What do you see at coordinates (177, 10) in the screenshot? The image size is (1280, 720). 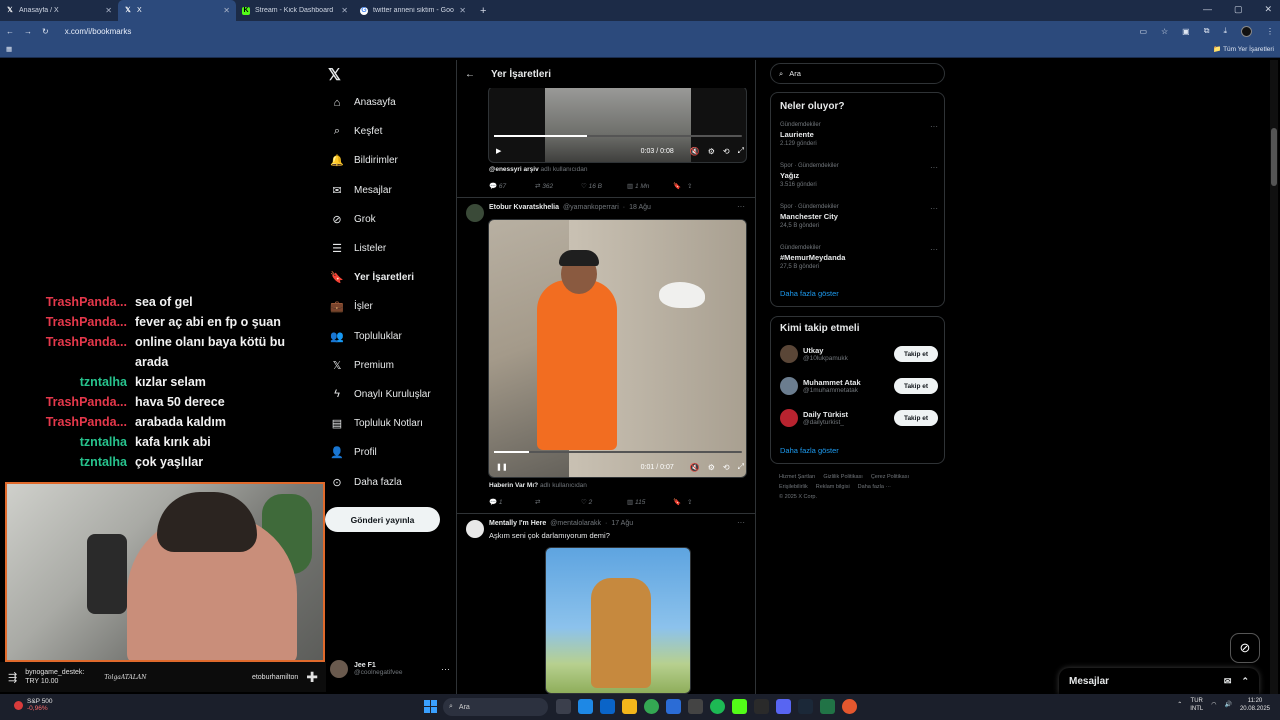 I see `tab-x: 𝕏 X ✕` at bounding box center [177, 10].